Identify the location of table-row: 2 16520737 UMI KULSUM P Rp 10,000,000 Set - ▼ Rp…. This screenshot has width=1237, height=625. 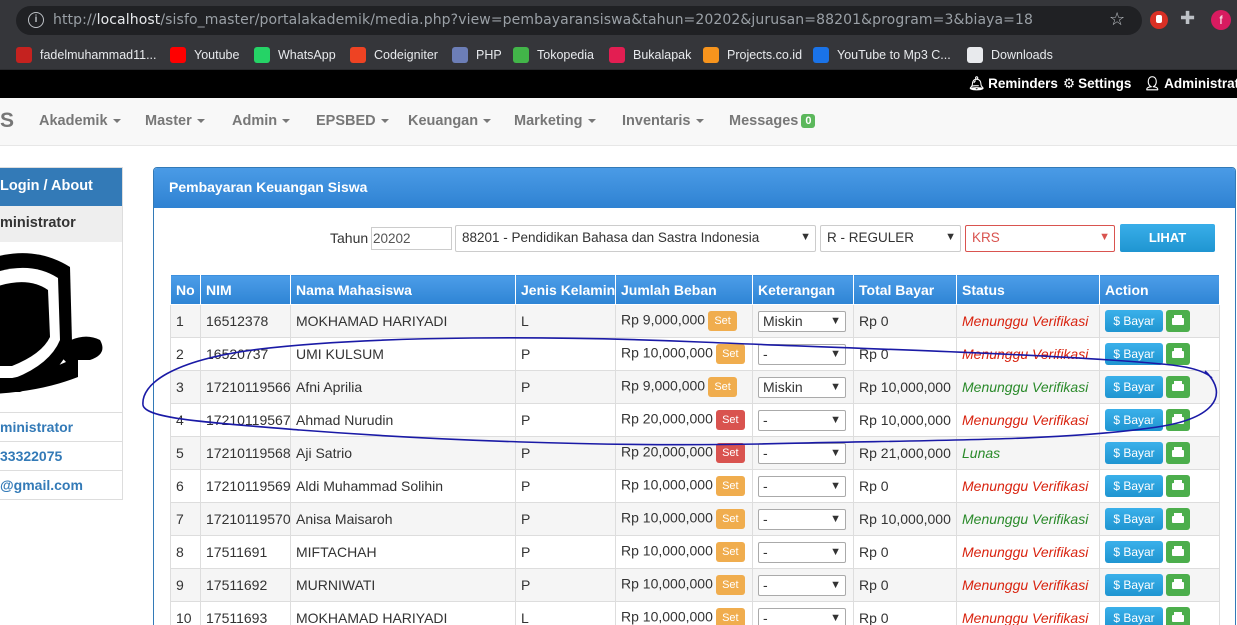
(695, 354).